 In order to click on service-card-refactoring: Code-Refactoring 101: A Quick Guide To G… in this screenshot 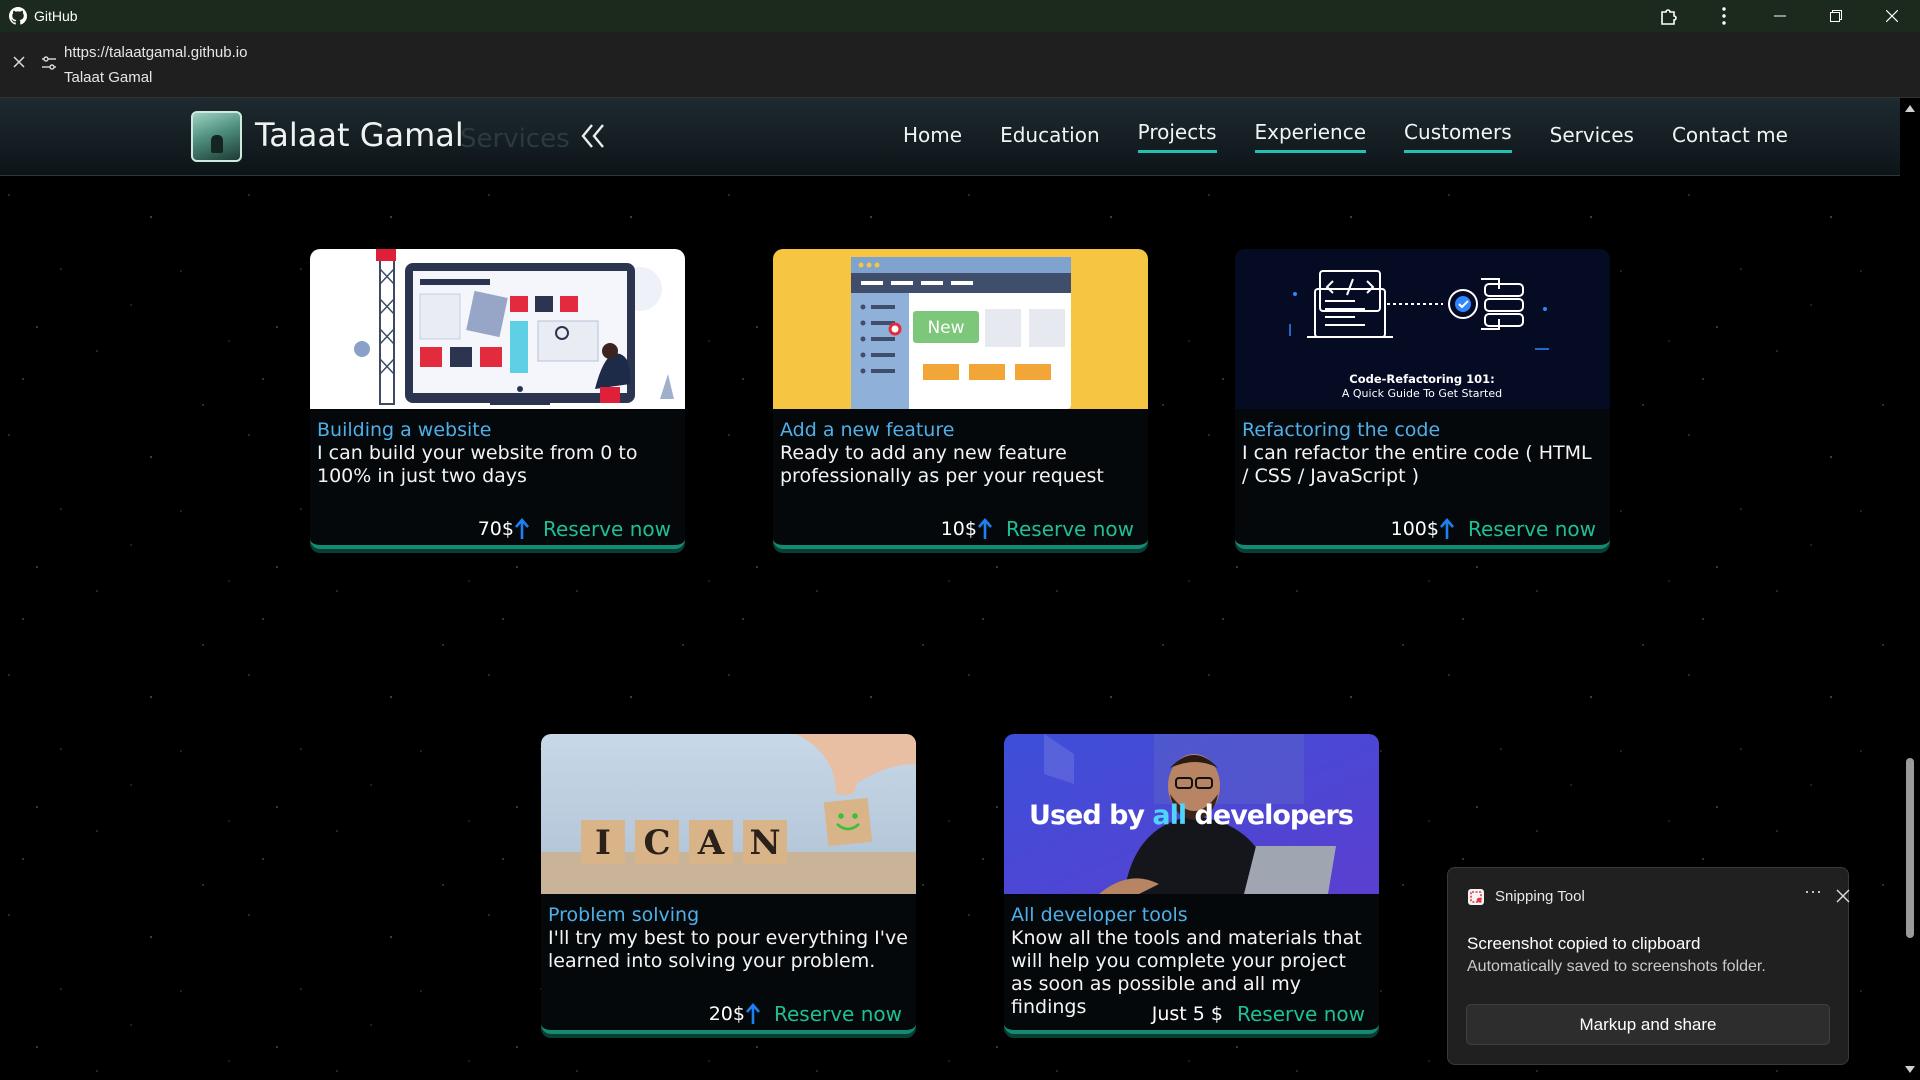, I will do `click(1422, 399)`.